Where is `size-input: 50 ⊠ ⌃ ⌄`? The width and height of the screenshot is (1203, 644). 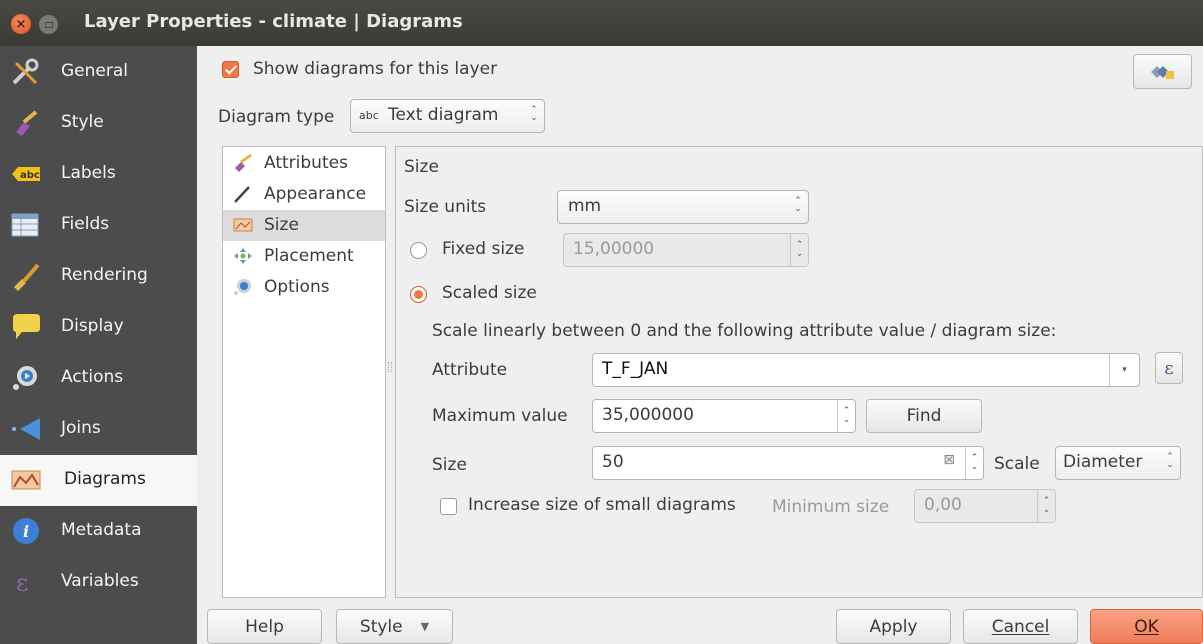
size-input: 50 ⊠ ⌃ ⌄ is located at coordinates (788, 463).